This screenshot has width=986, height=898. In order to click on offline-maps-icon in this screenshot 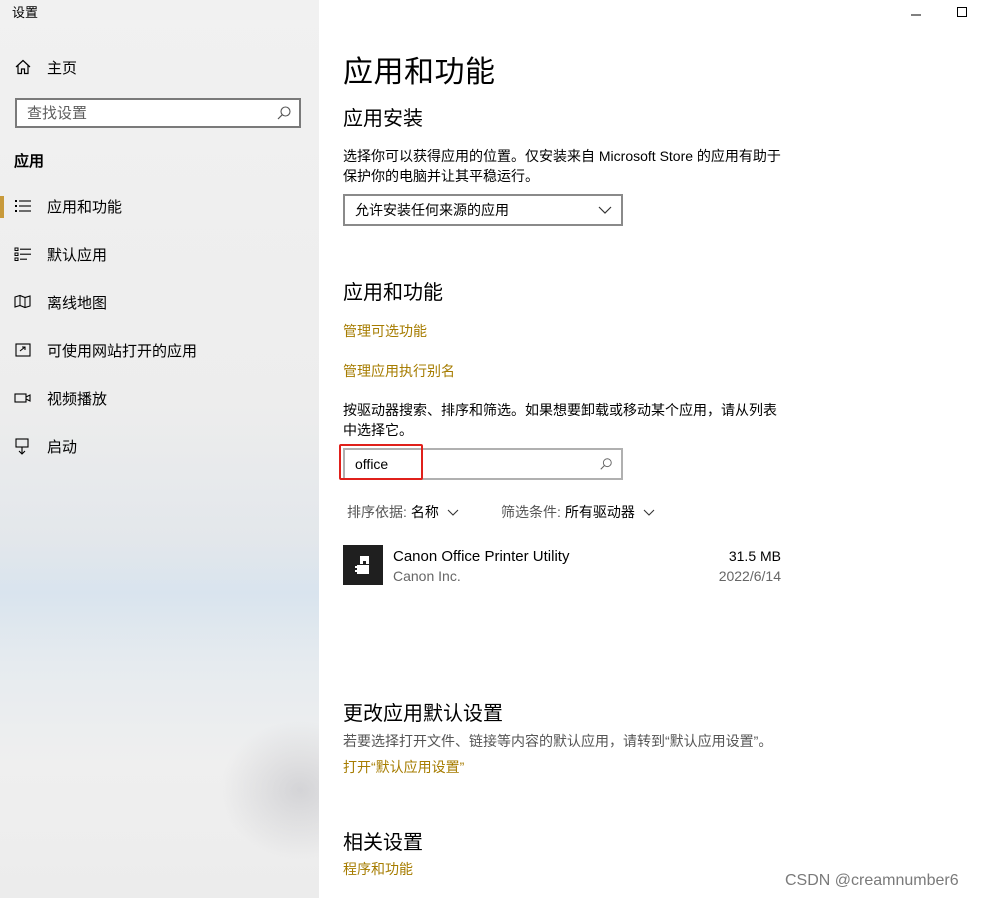, I will do `click(22, 301)`.